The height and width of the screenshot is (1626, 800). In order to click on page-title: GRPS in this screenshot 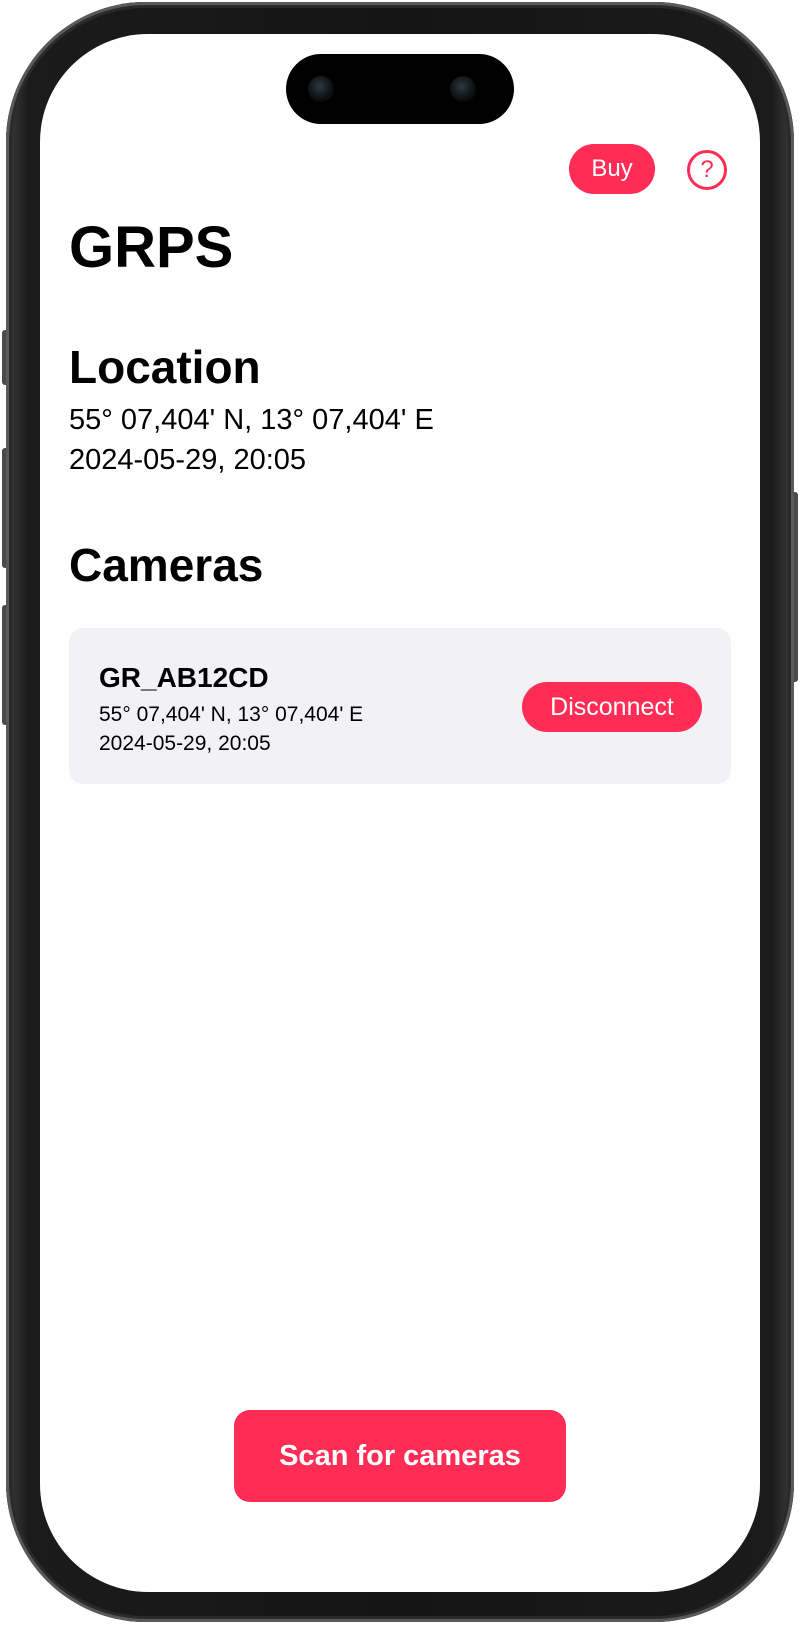, I will do `click(151, 247)`.